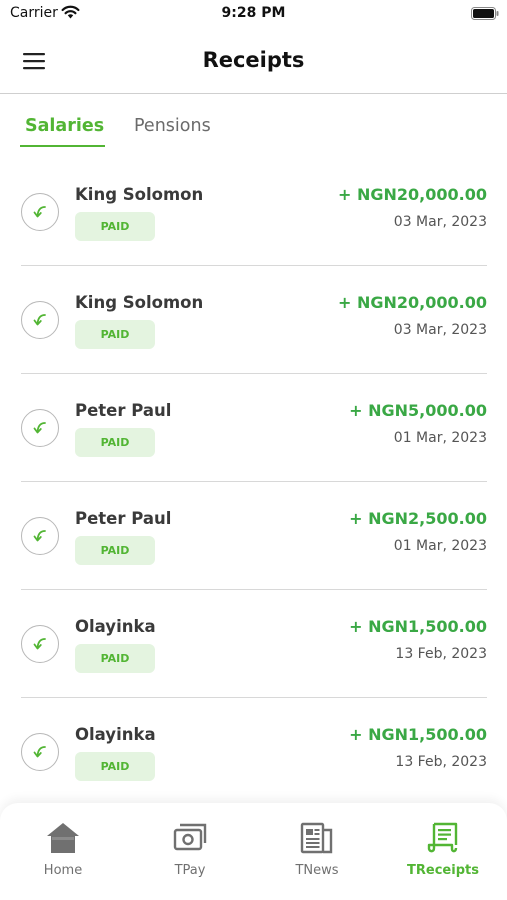 Image resolution: width=507 pixels, height=900 pixels. I want to click on page-title: Receipts, so click(253, 60).